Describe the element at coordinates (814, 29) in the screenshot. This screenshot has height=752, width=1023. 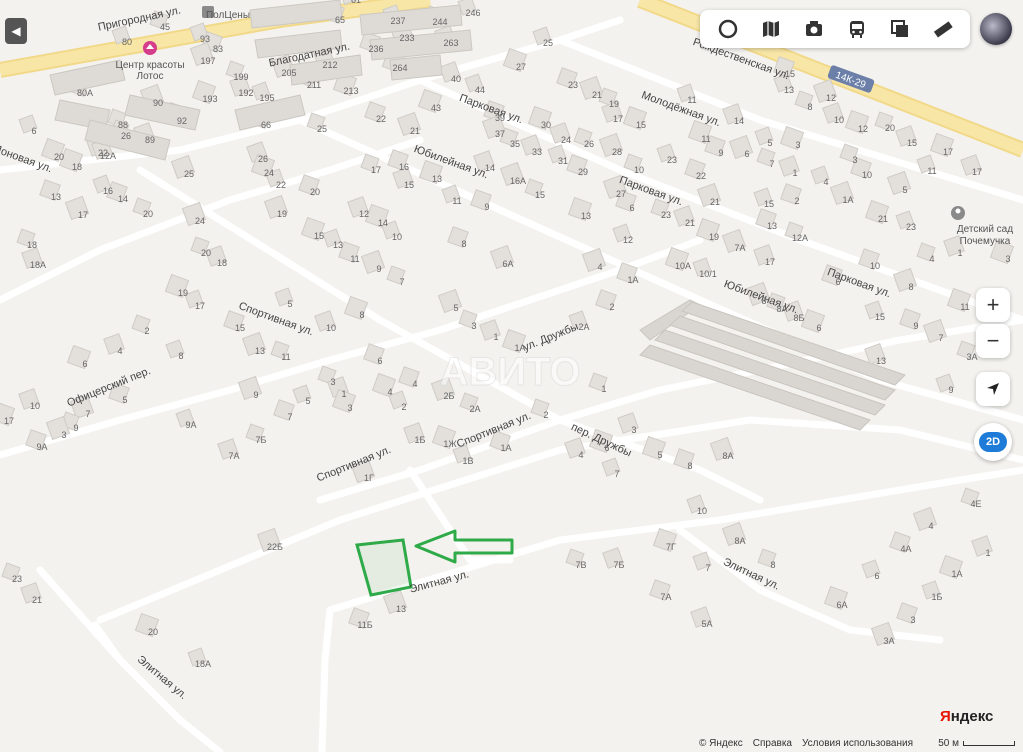
I see `camera-icon` at that location.